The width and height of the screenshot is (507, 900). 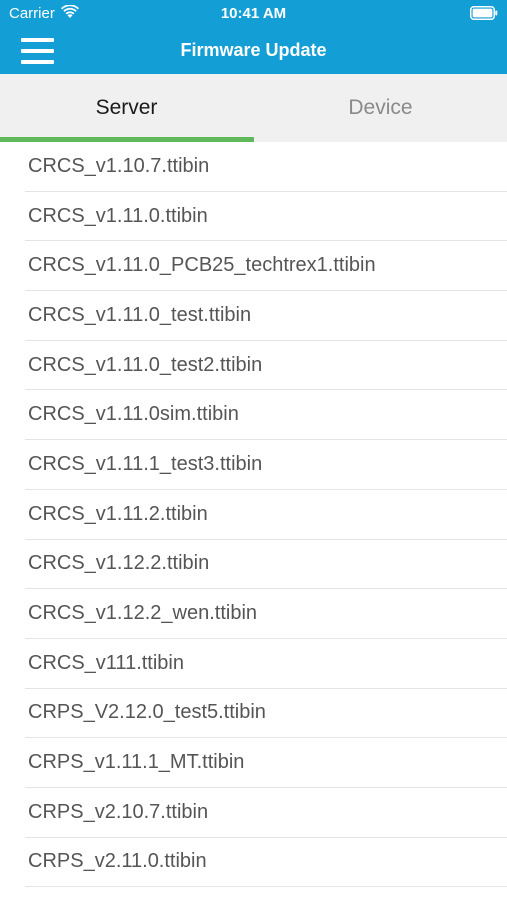 What do you see at coordinates (126, 108) in the screenshot?
I see `tab-server: Server` at bounding box center [126, 108].